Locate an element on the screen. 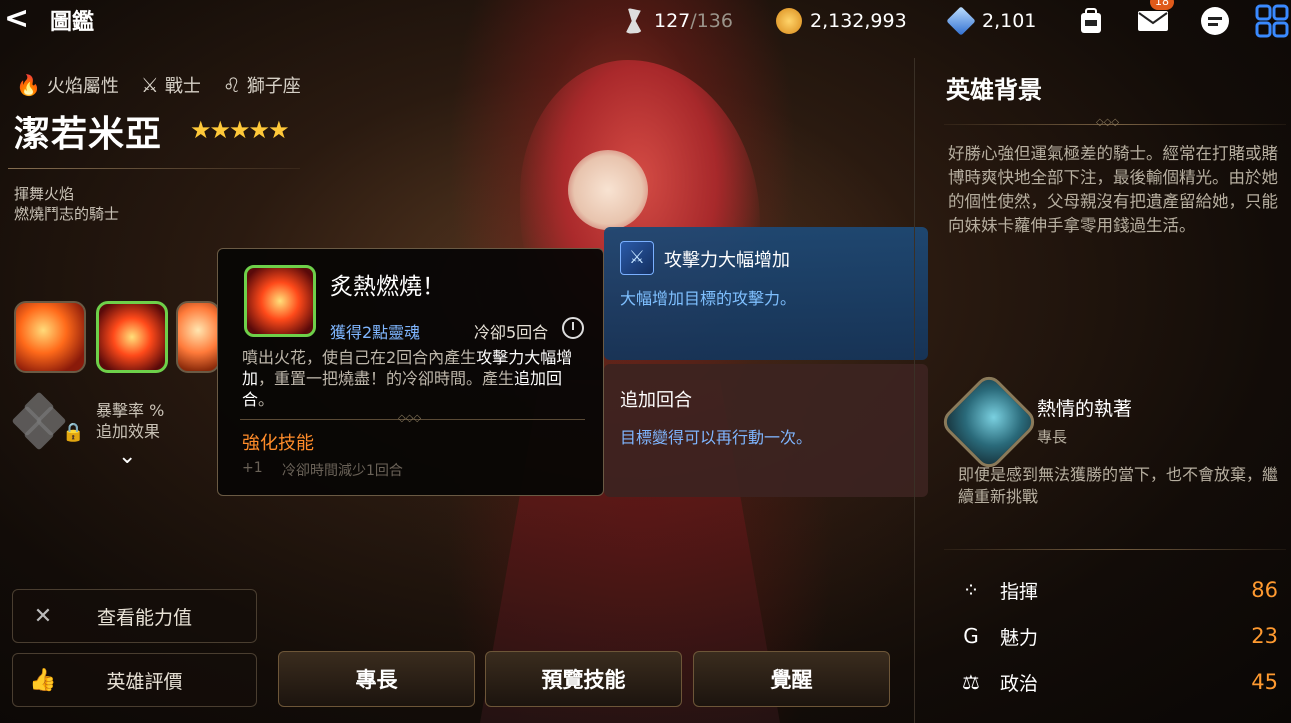  enhance-level: +1 is located at coordinates (252, 468).